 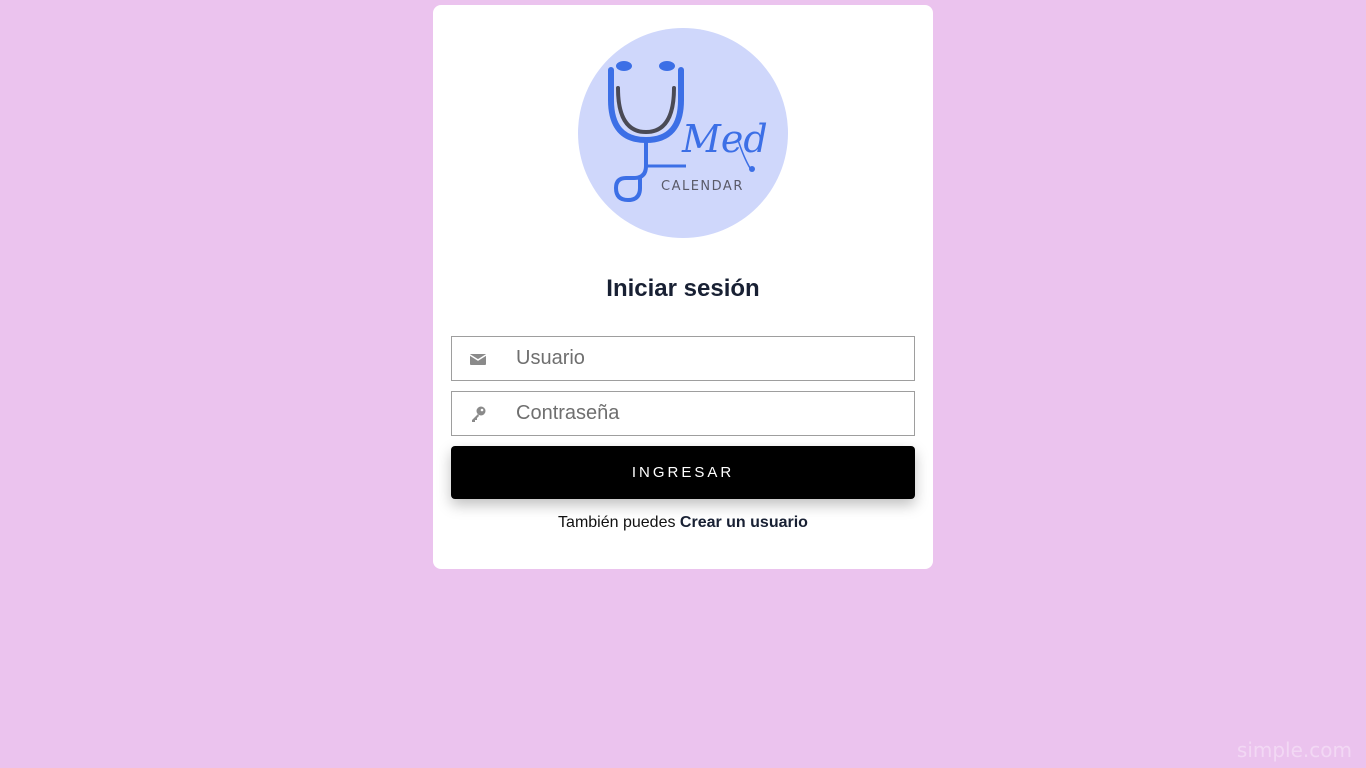 What do you see at coordinates (744, 522) in the screenshot?
I see `create-user-link: Crear un usuario` at bounding box center [744, 522].